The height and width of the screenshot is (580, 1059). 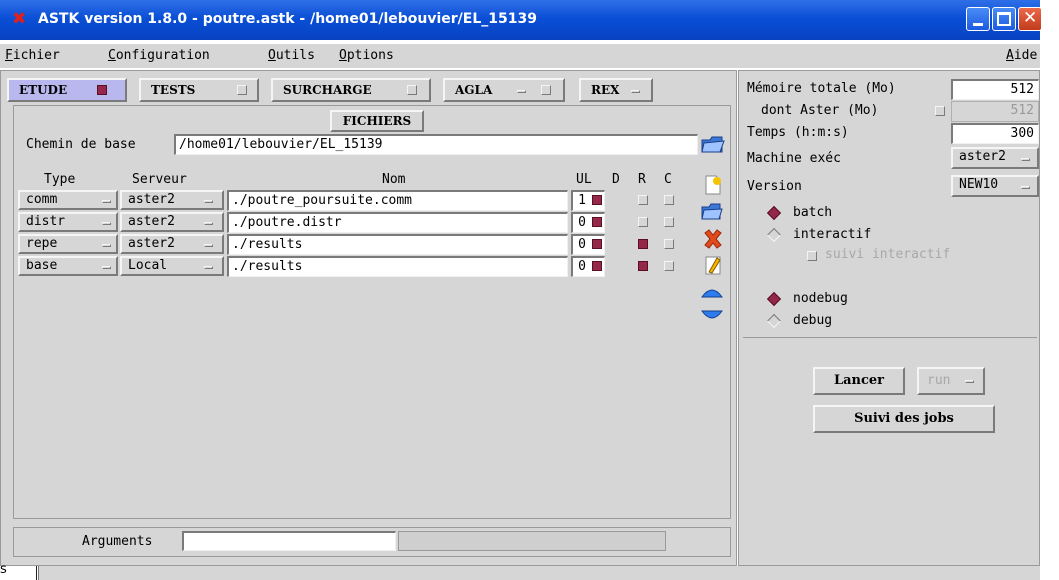 What do you see at coordinates (584, 179) in the screenshot?
I see `col-ul: UL` at bounding box center [584, 179].